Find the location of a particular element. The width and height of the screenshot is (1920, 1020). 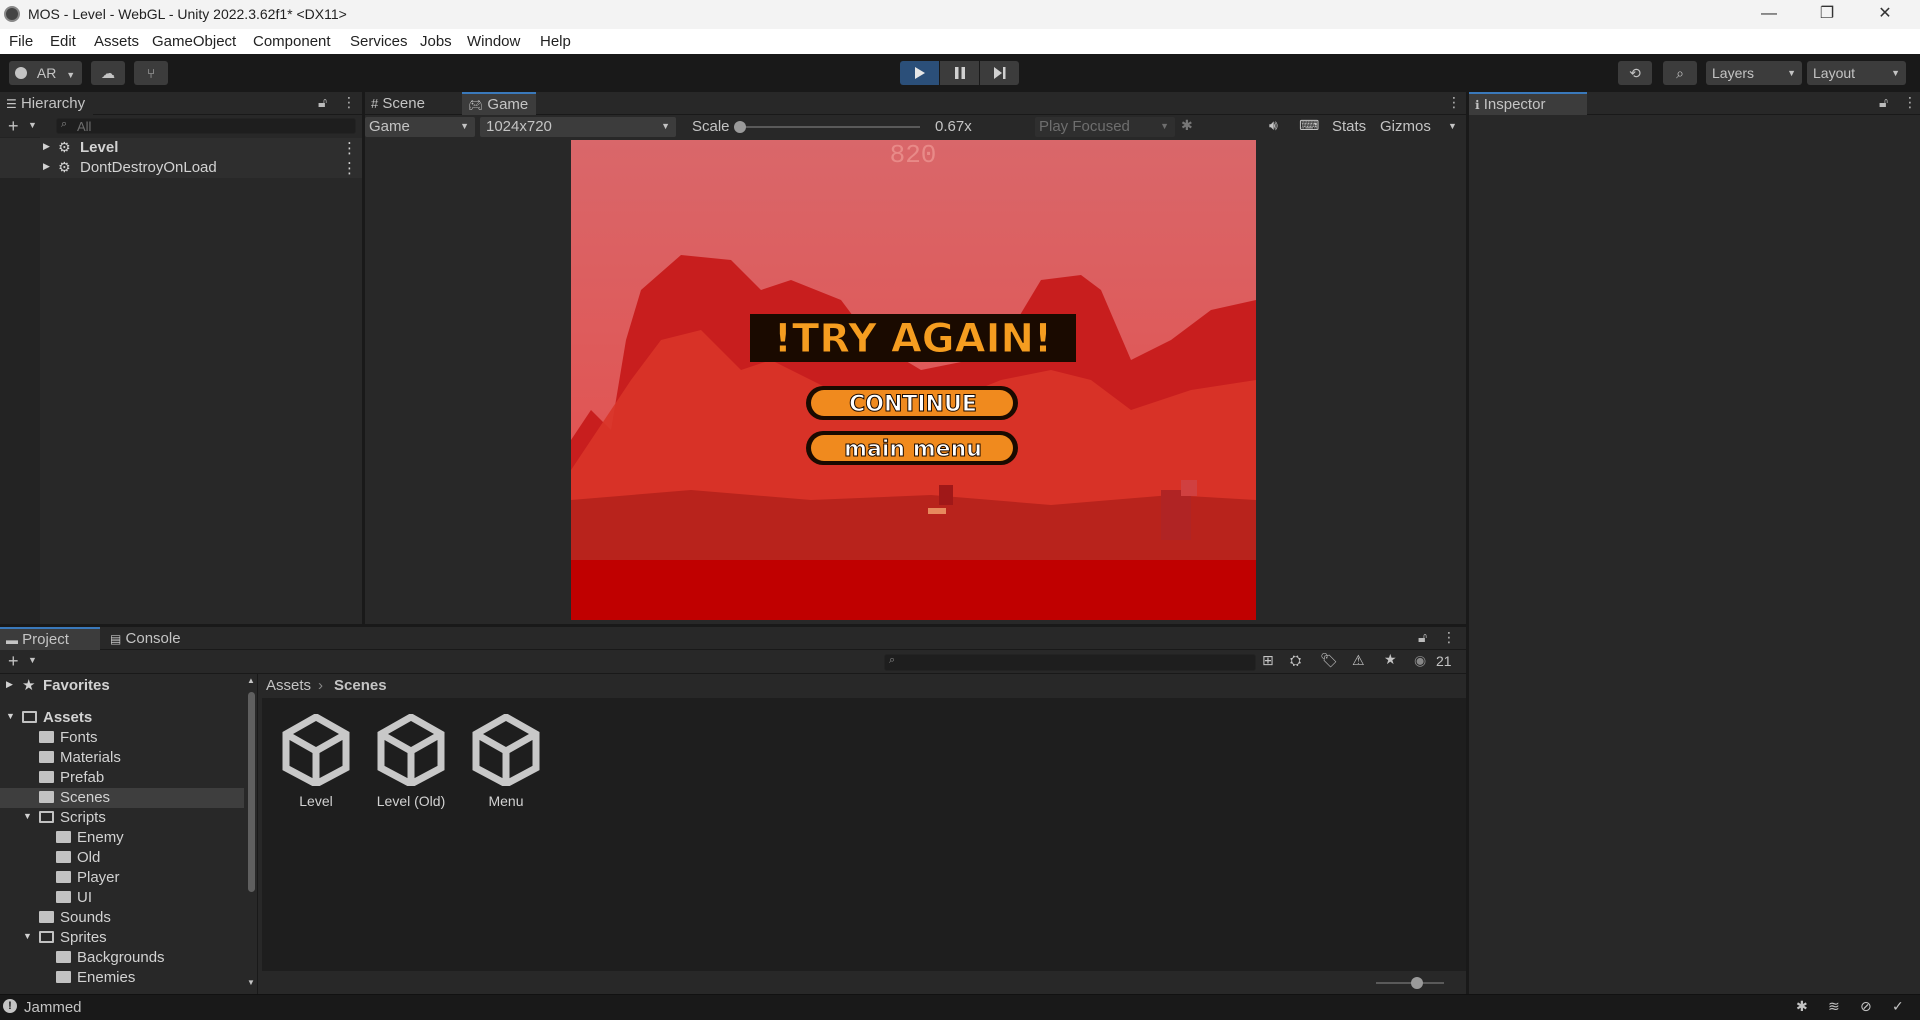

tree-scrollbar: ▲ ▼ is located at coordinates (251, 833).